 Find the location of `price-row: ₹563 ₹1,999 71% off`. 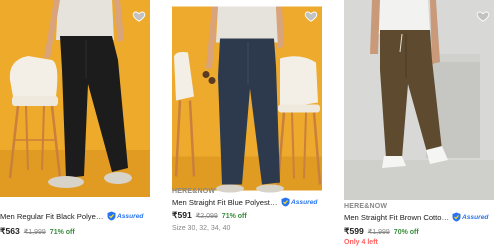

price-row: ₹563 ₹1,999 71% off is located at coordinates (37, 231).